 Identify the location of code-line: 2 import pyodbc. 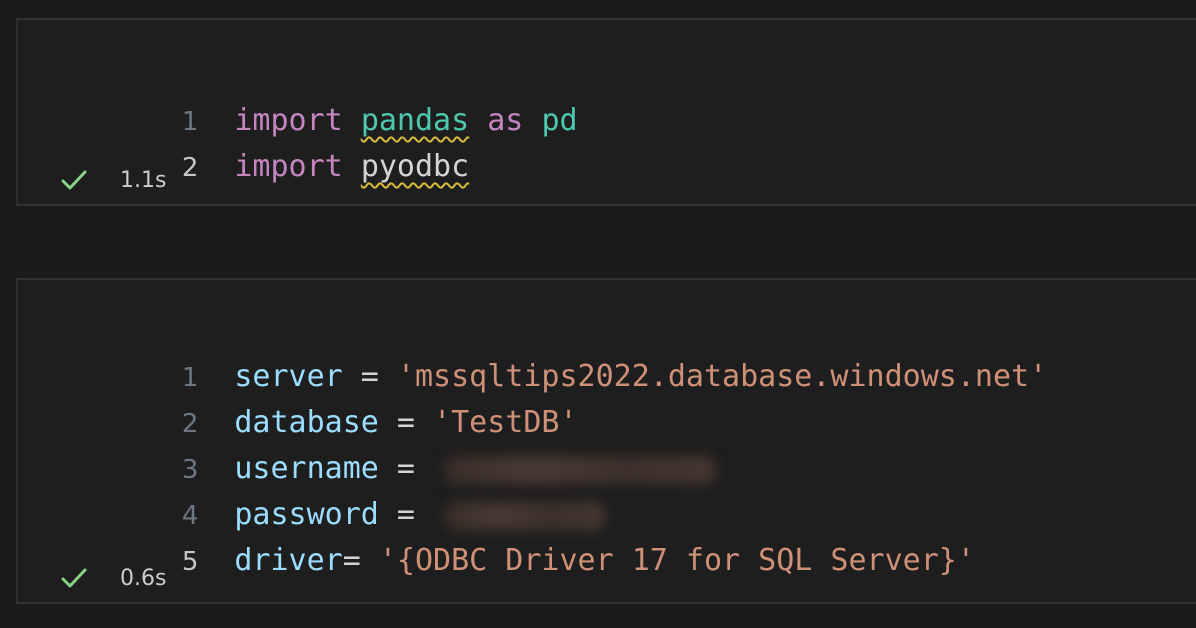
(243, 141).